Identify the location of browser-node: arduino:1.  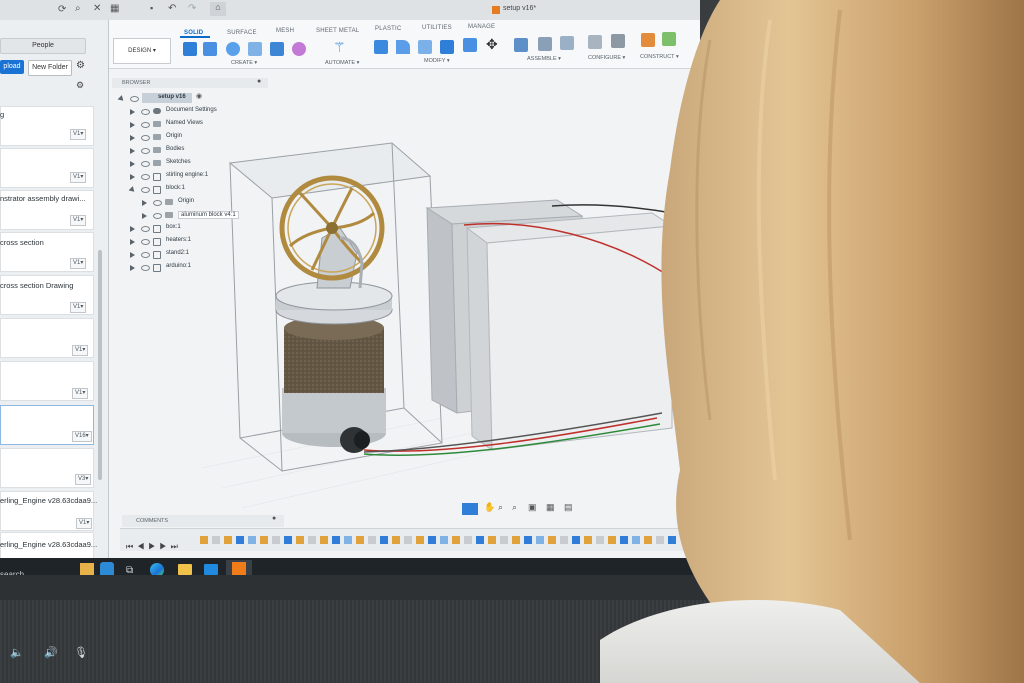
(178, 266).